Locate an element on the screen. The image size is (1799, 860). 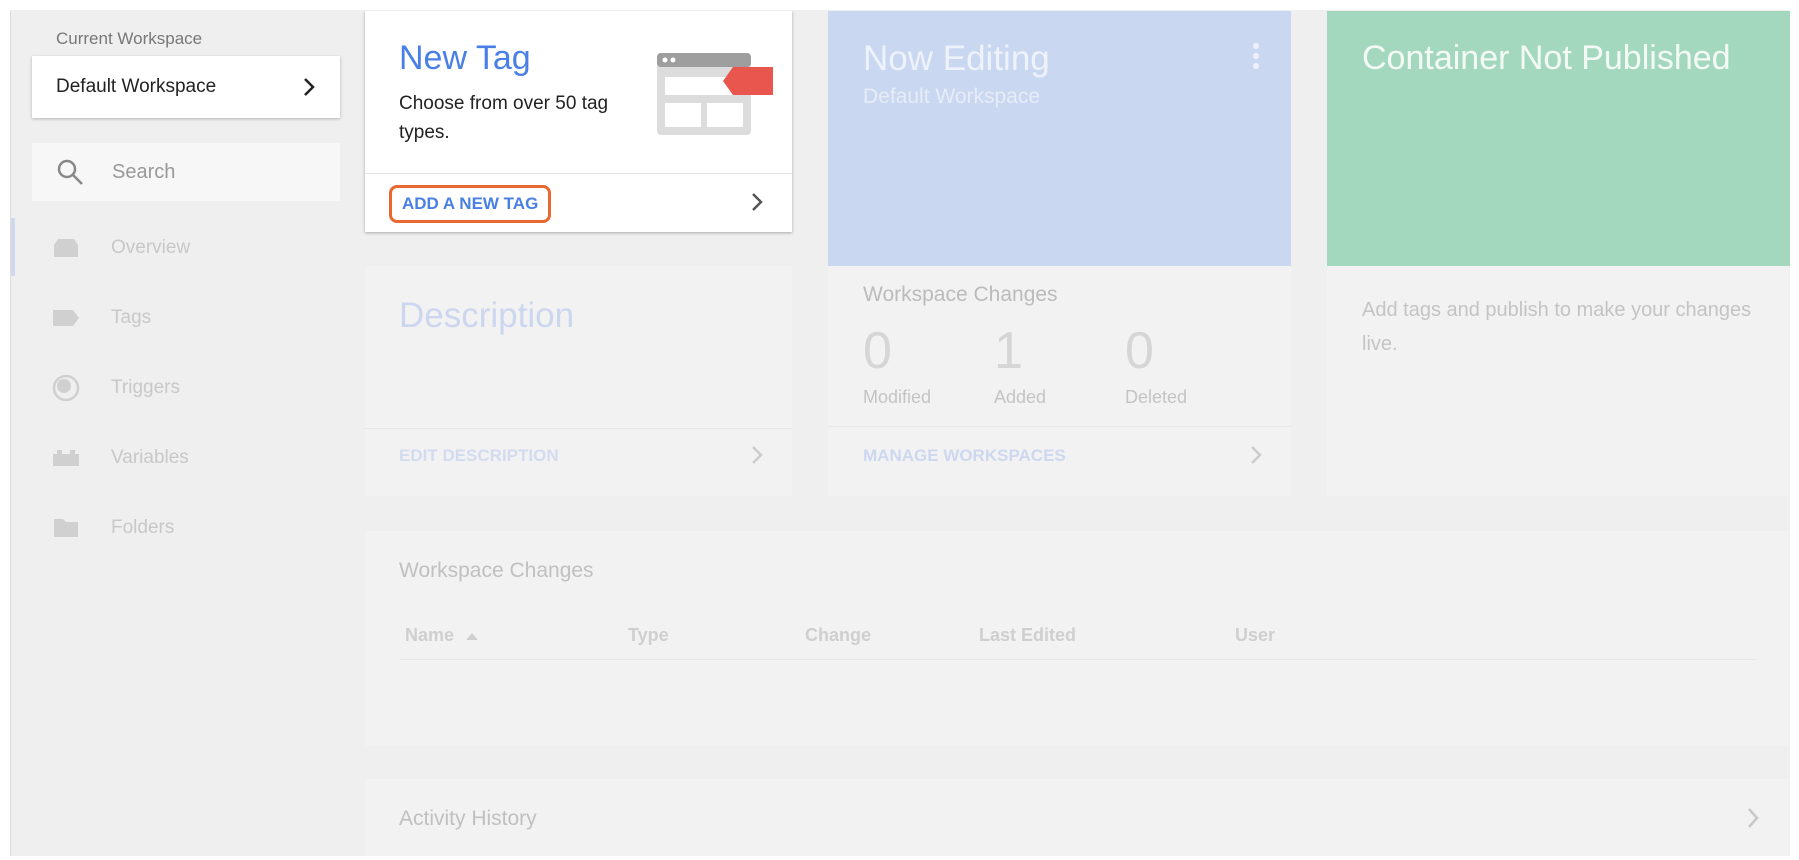
sidebar-item-label: Overview is located at coordinates (151, 247).